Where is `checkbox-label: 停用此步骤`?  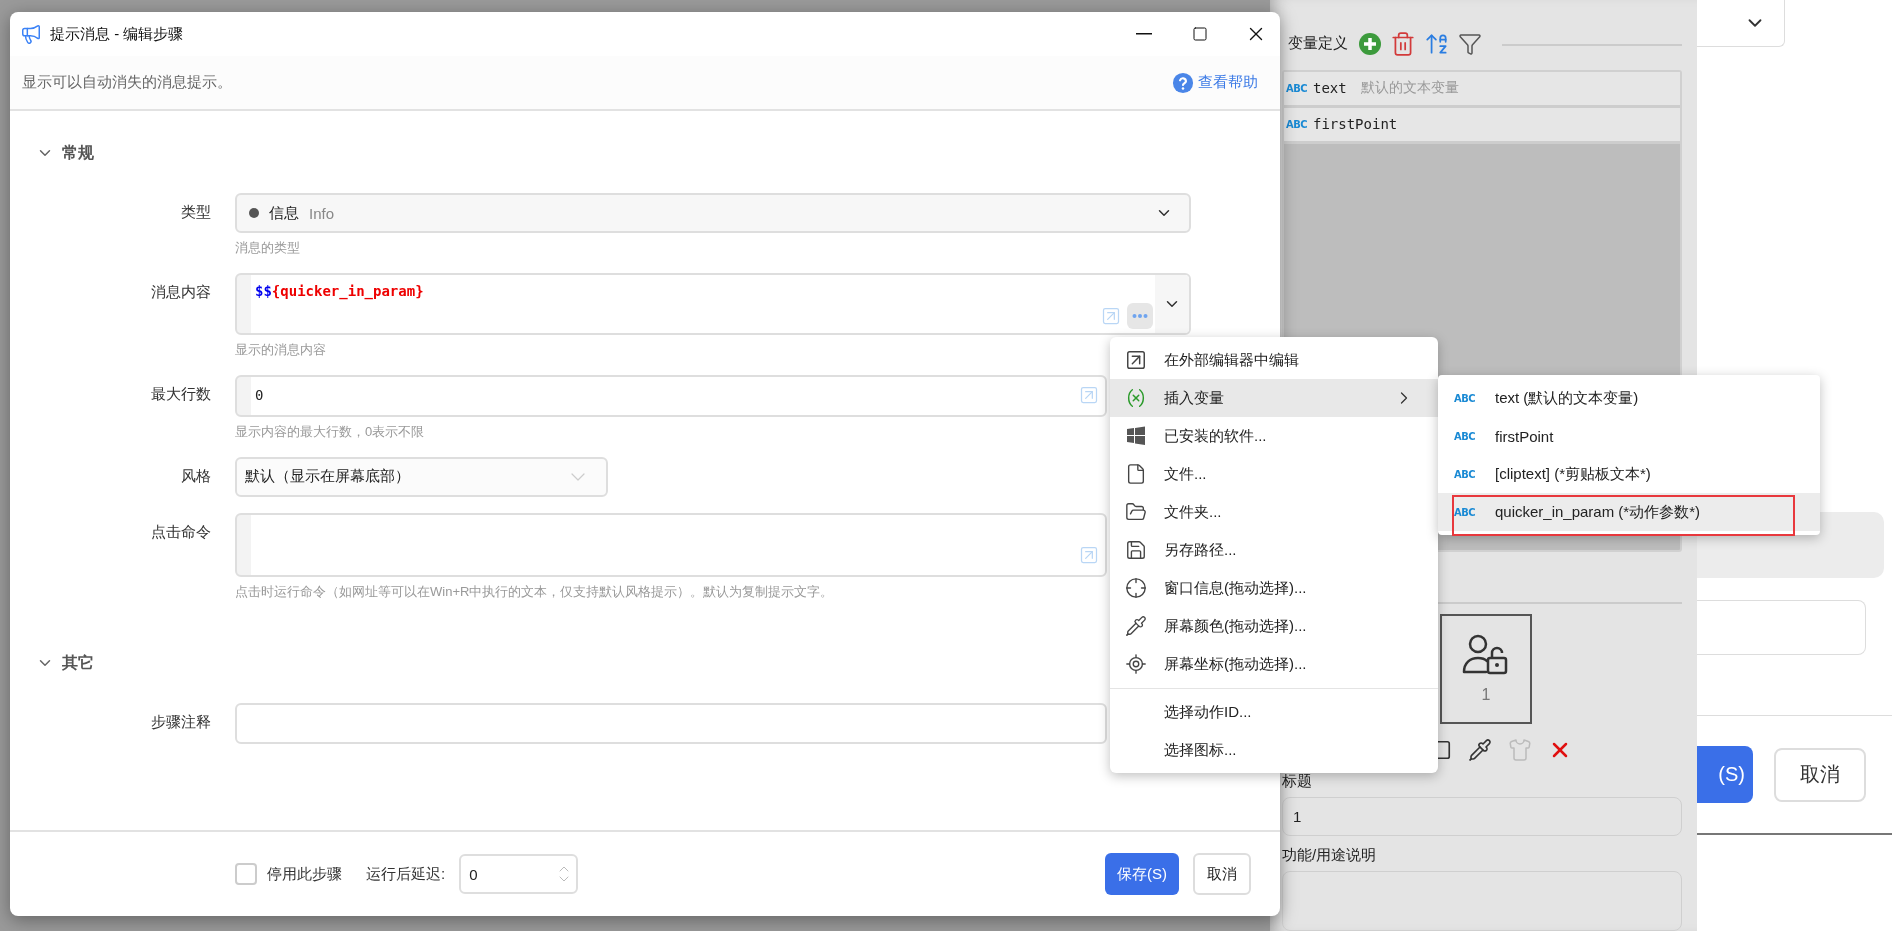 checkbox-label: 停用此步骤 is located at coordinates (304, 874).